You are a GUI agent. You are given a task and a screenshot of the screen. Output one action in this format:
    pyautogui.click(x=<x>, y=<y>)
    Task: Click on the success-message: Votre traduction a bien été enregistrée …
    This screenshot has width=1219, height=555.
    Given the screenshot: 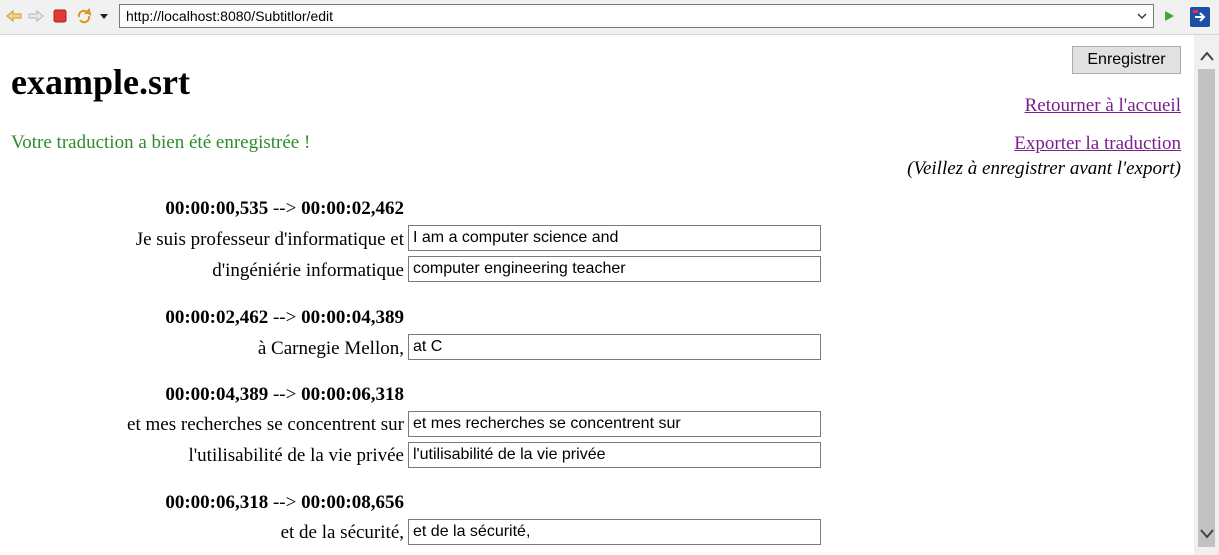 What is the action you would take?
    pyautogui.click(x=161, y=142)
    